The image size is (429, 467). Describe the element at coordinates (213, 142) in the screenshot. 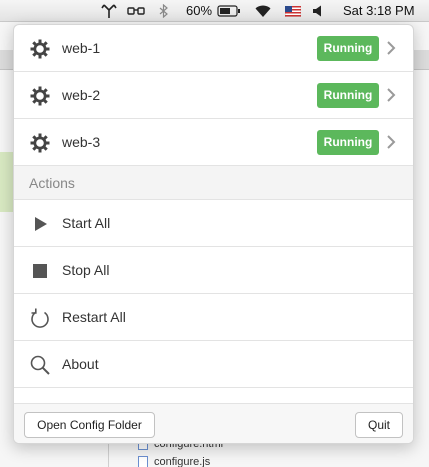

I see `server-row-web-3: web-3 Running` at that location.